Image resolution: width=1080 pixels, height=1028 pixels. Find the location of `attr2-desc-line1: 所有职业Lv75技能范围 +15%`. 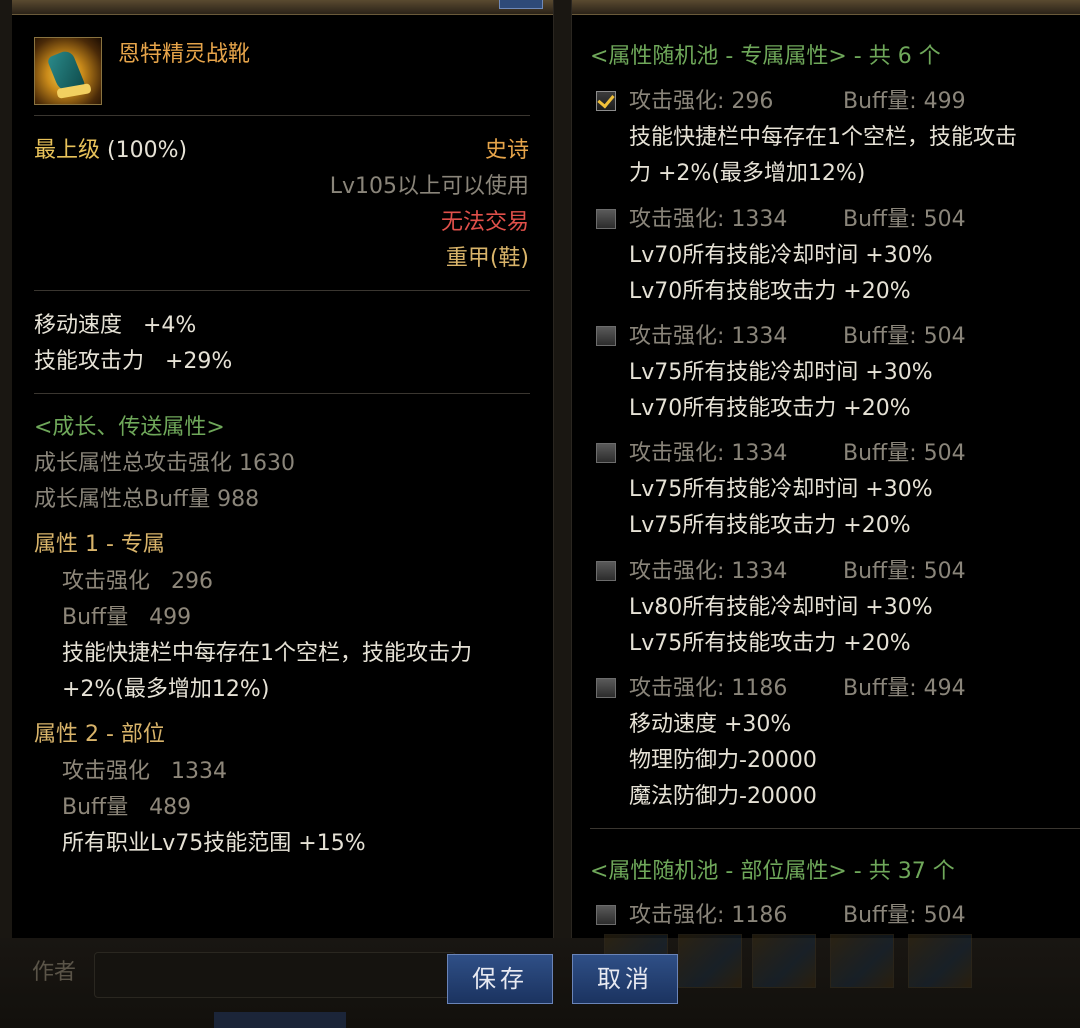

attr2-desc-line1: 所有职业Lv75技能范围 +15% is located at coordinates (214, 843).